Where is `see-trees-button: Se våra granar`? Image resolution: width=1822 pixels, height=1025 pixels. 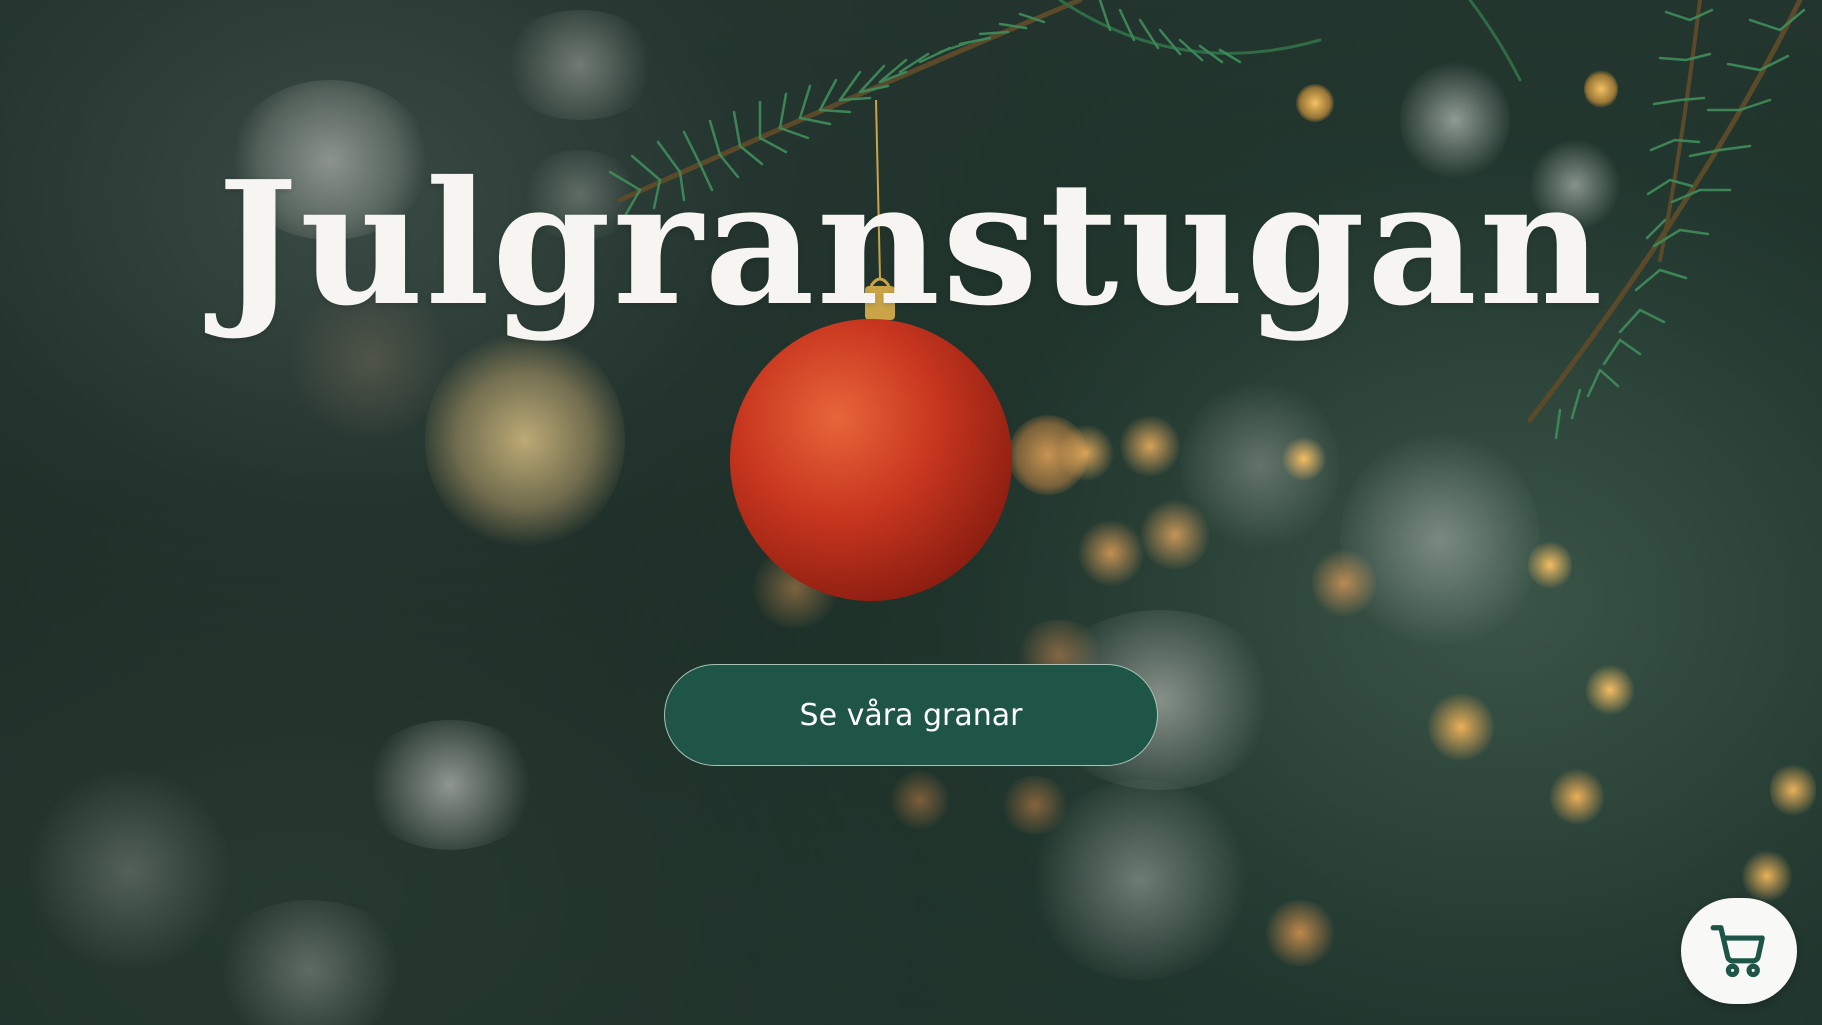
see-trees-button: Se våra granar is located at coordinates (911, 715).